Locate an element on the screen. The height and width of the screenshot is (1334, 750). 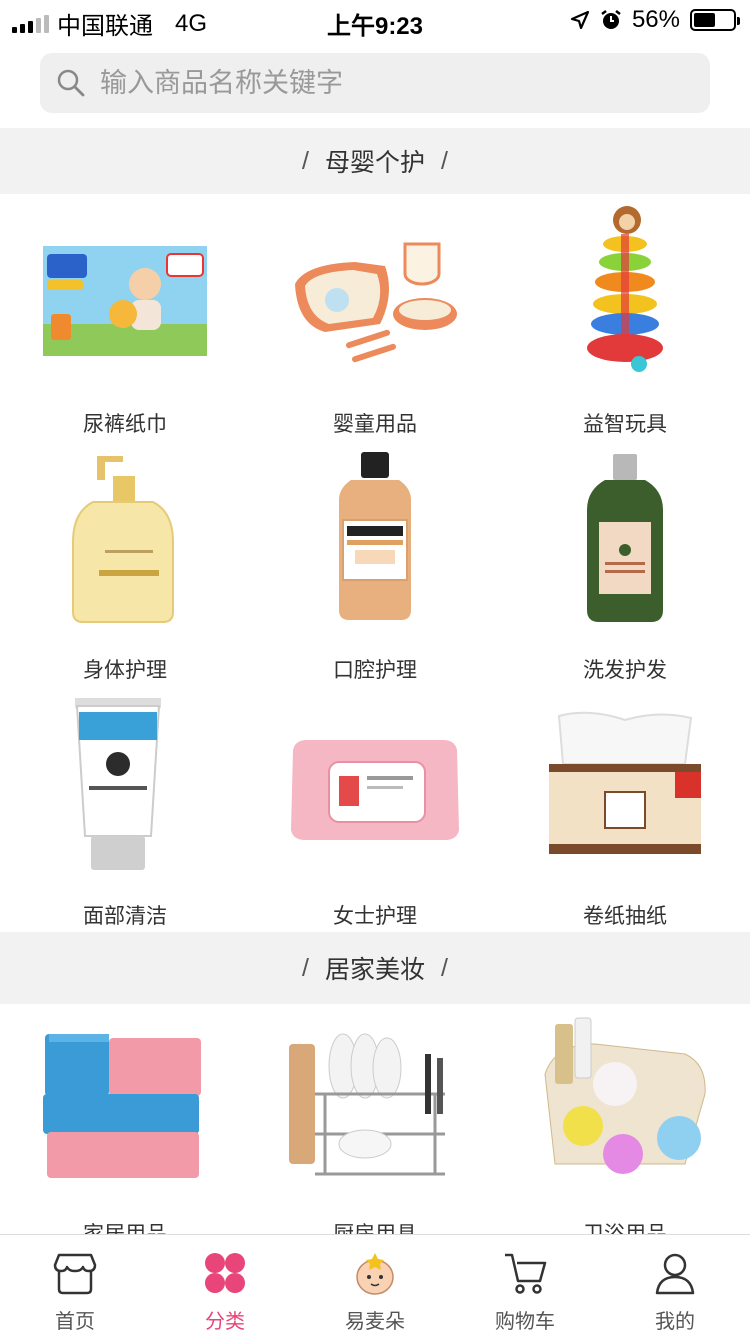
cleanser-tube-image is located at coordinates (125, 786).